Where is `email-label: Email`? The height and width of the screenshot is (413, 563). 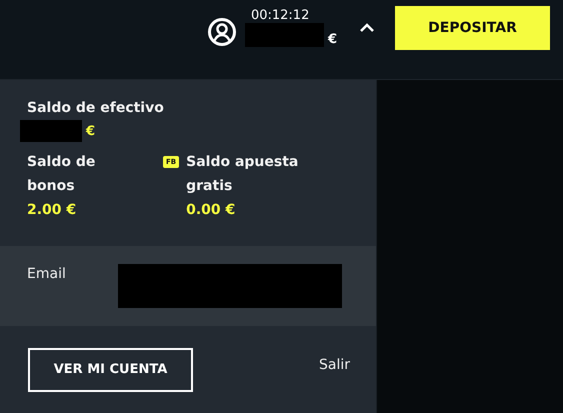
email-label: Email is located at coordinates (47, 274).